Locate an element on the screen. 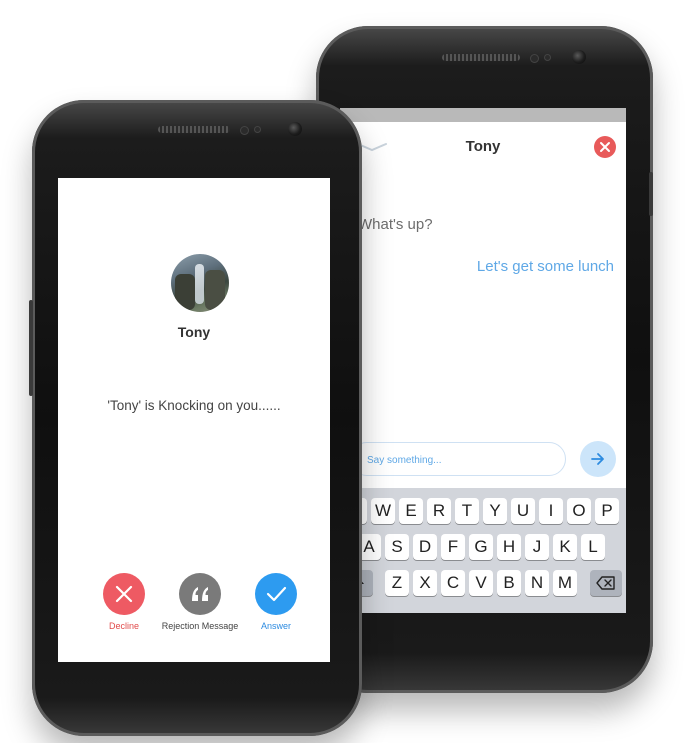 The width and height of the screenshot is (685, 743). backspace-key is located at coordinates (606, 583).